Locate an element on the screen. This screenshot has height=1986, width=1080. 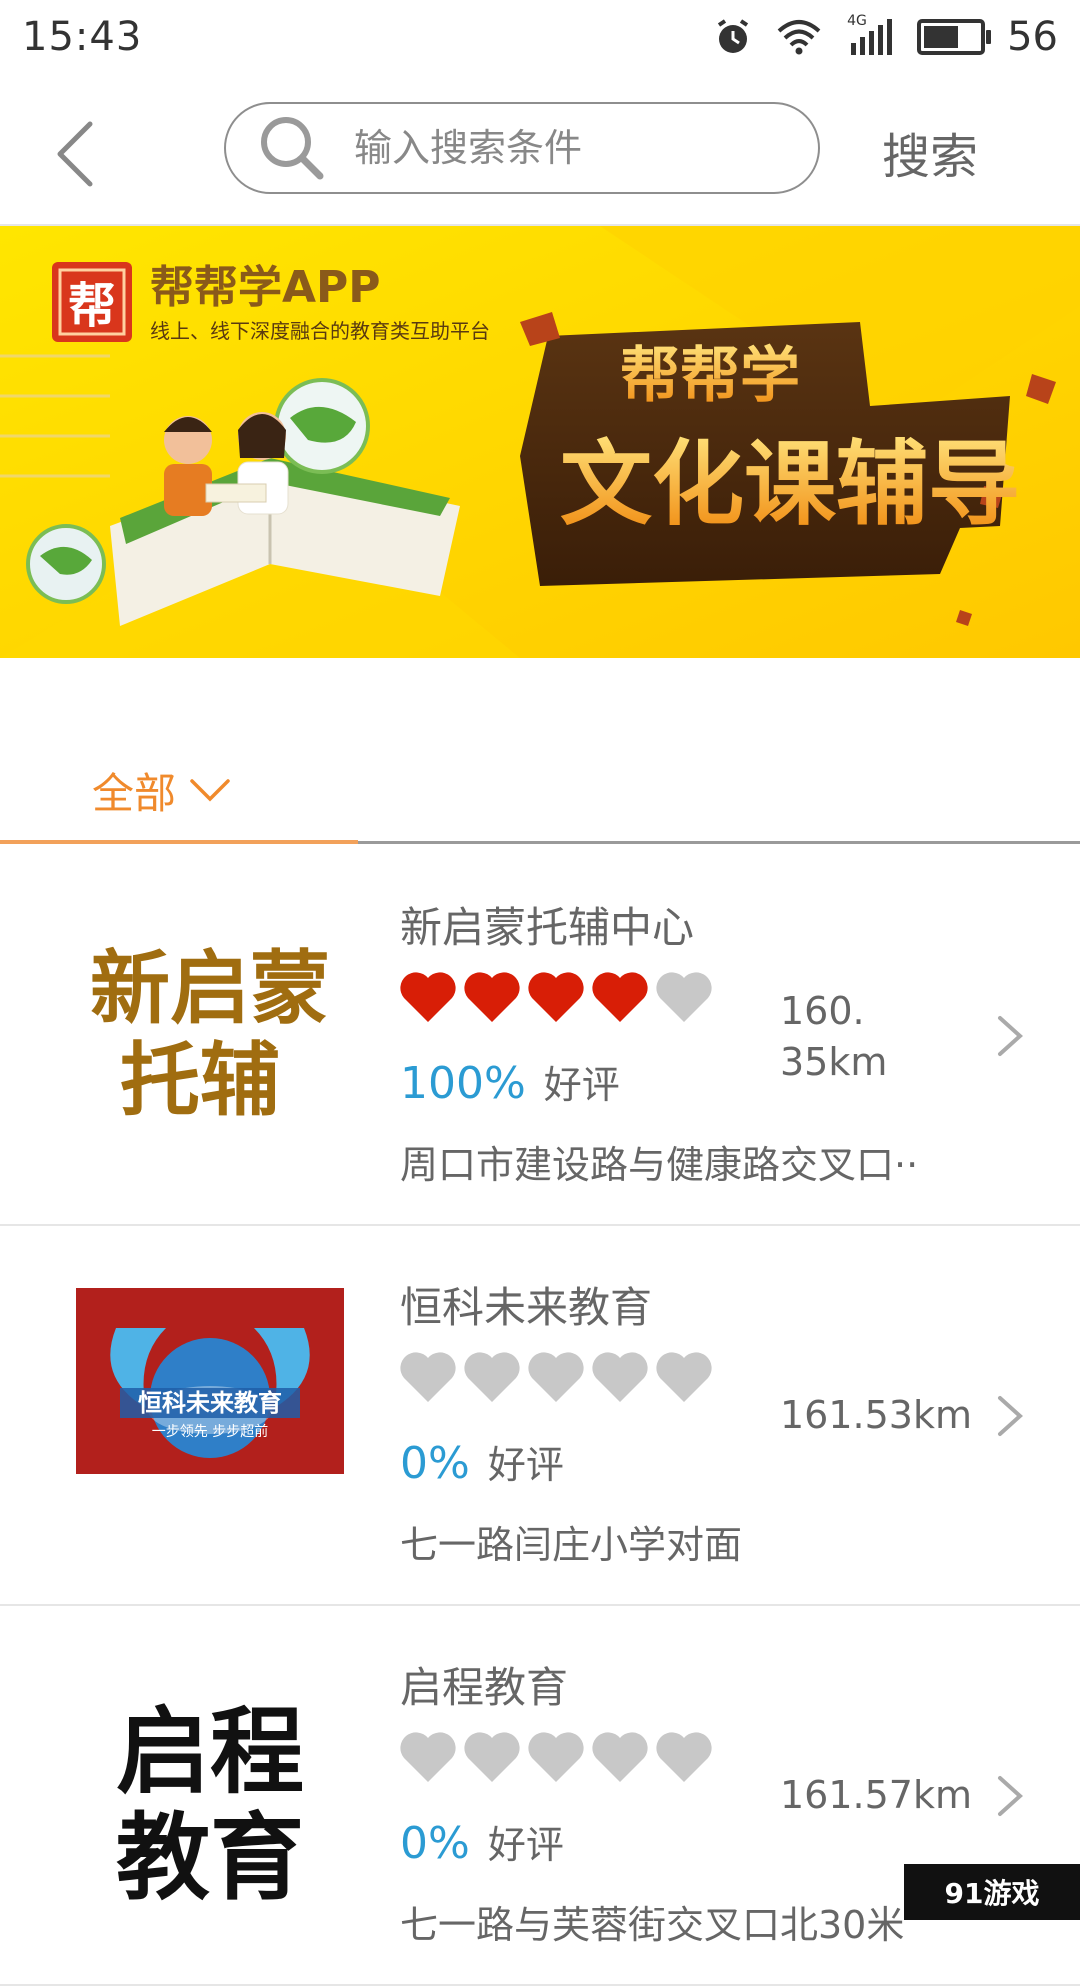
filter-all-dropdown: 全部 is located at coordinates (162, 790).